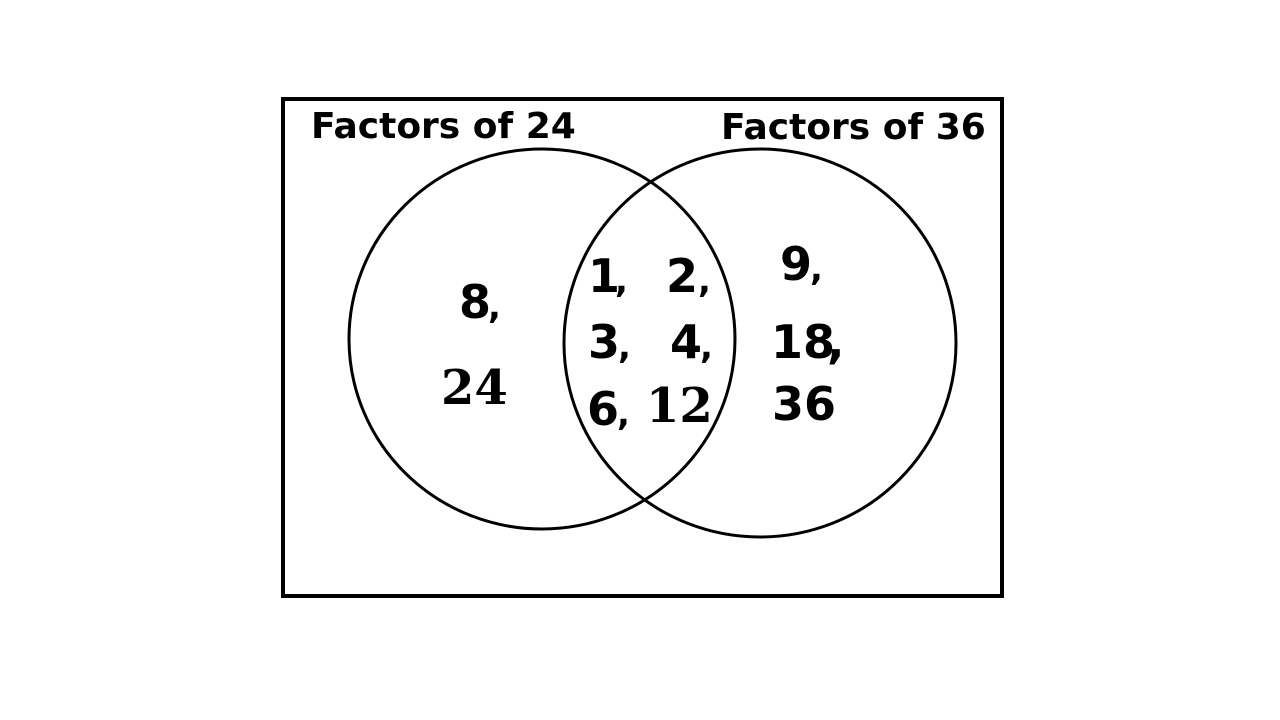 Image resolution: width=1280 pixels, height=720 pixels. Describe the element at coordinates (804, 404) in the screenshot. I see `right-only-value: 36` at that location.